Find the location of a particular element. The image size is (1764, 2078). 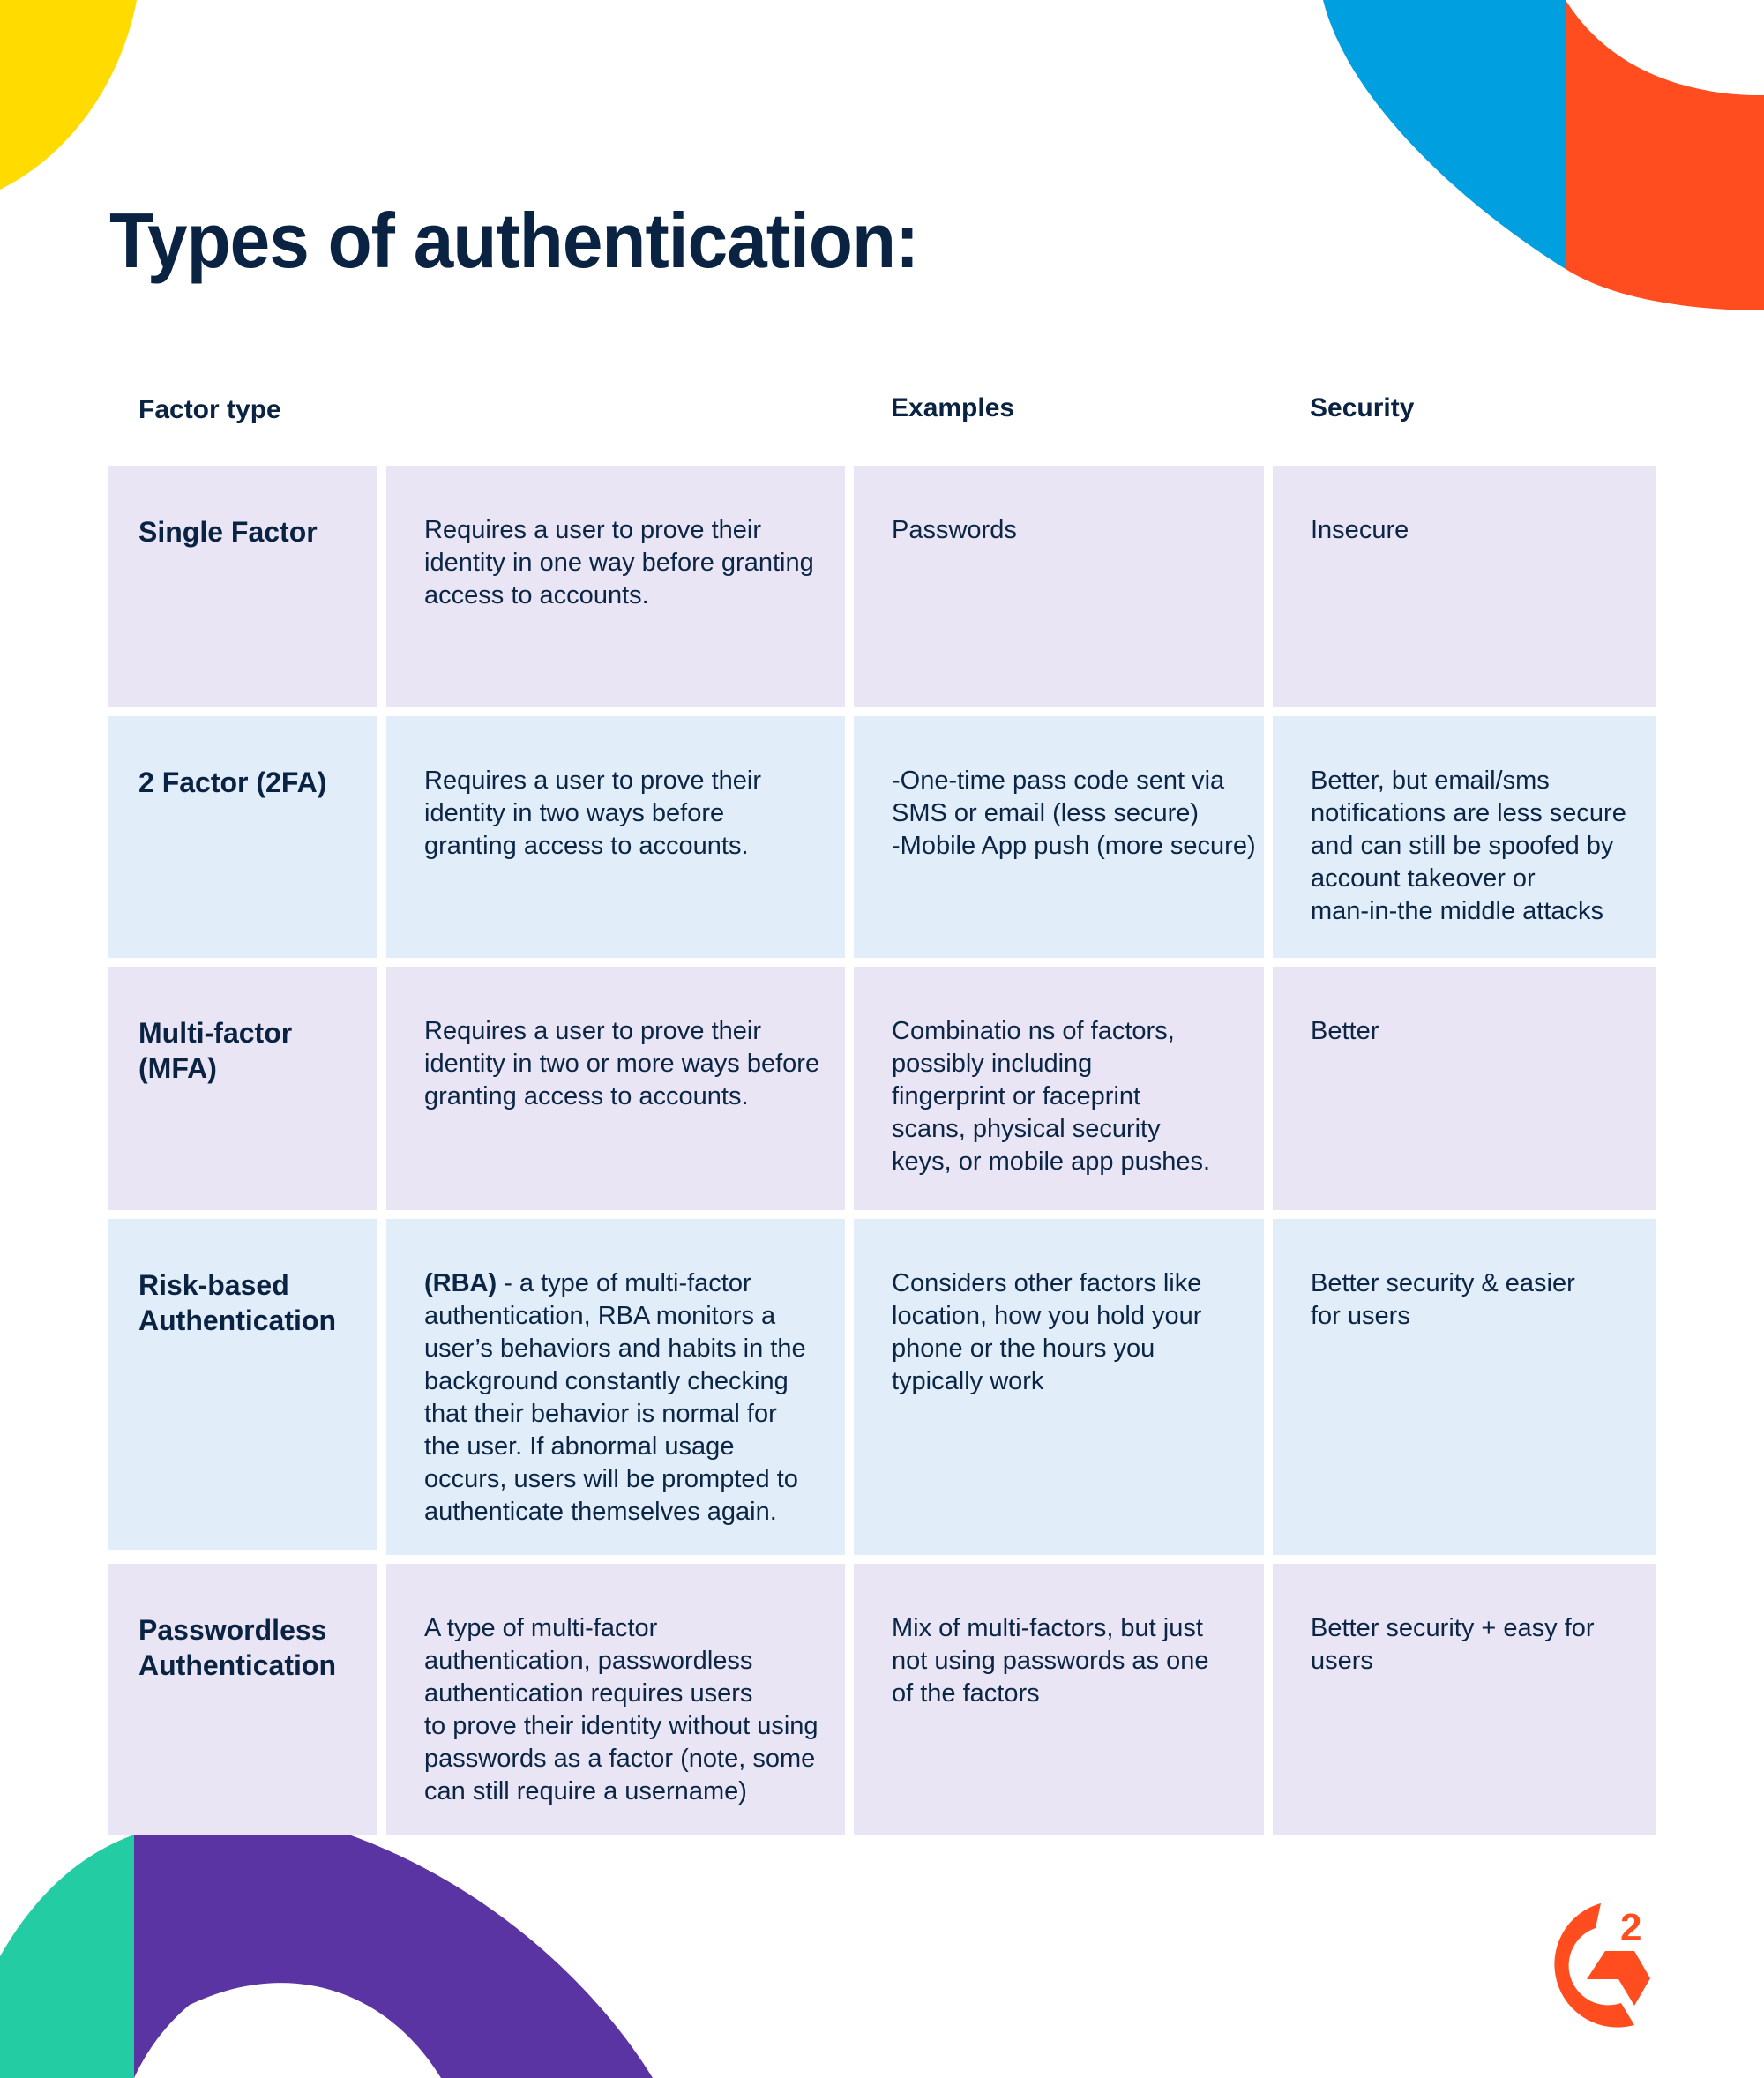

blue-orange-corner-shape is located at coordinates (1543, 155).